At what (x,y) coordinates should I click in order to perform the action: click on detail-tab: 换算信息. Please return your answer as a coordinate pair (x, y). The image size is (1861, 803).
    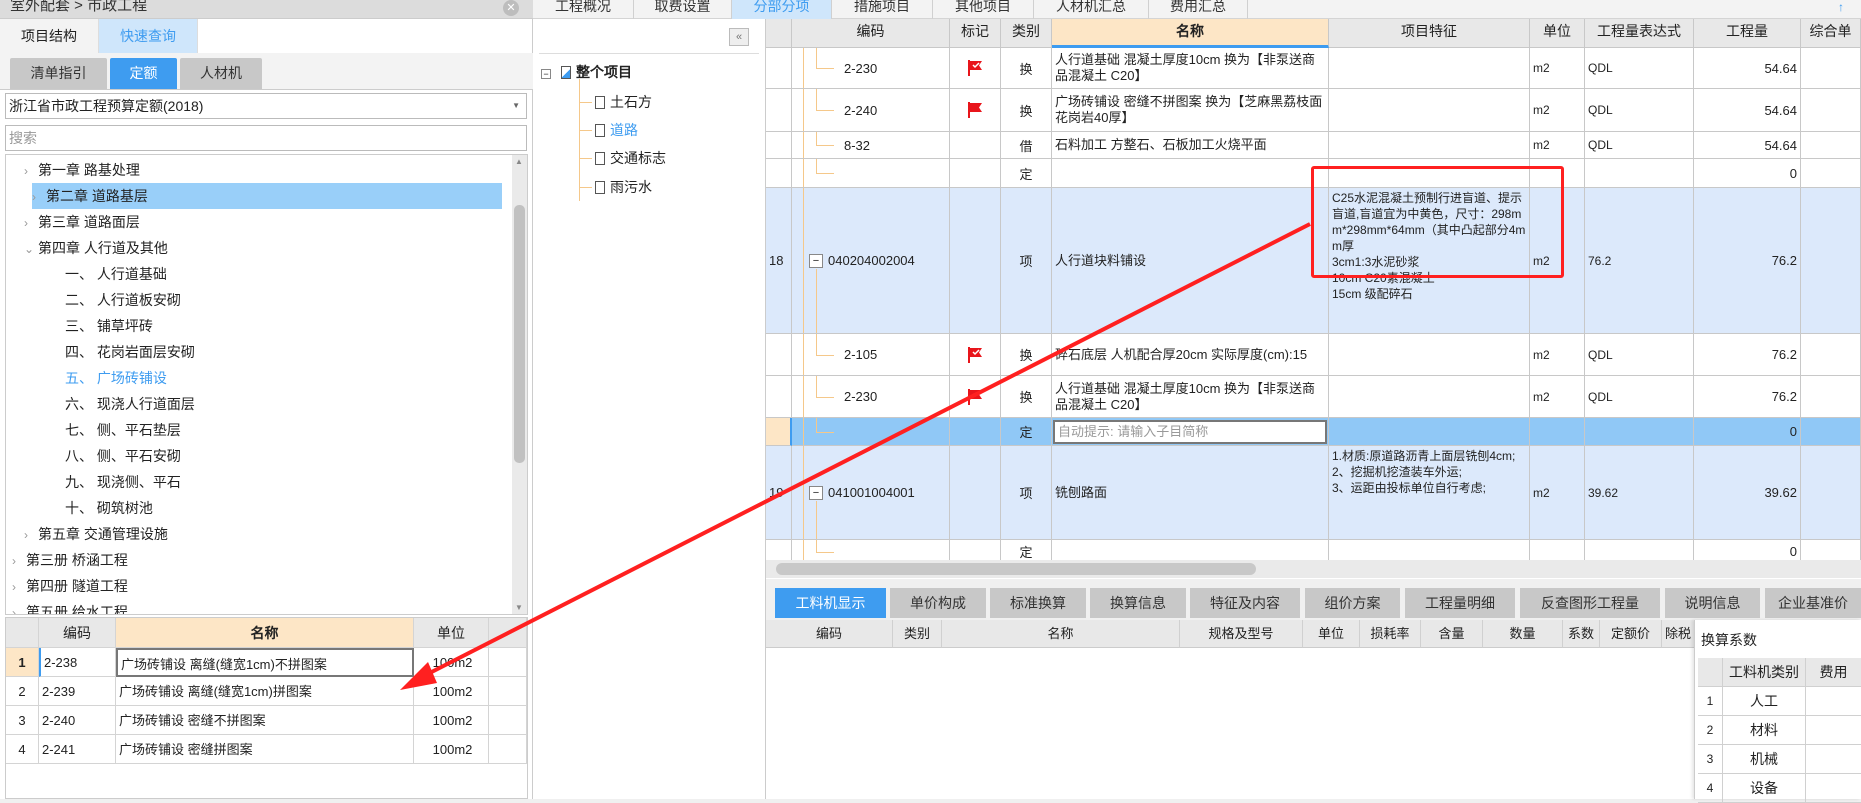
    Looking at the image, I should click on (1138, 603).